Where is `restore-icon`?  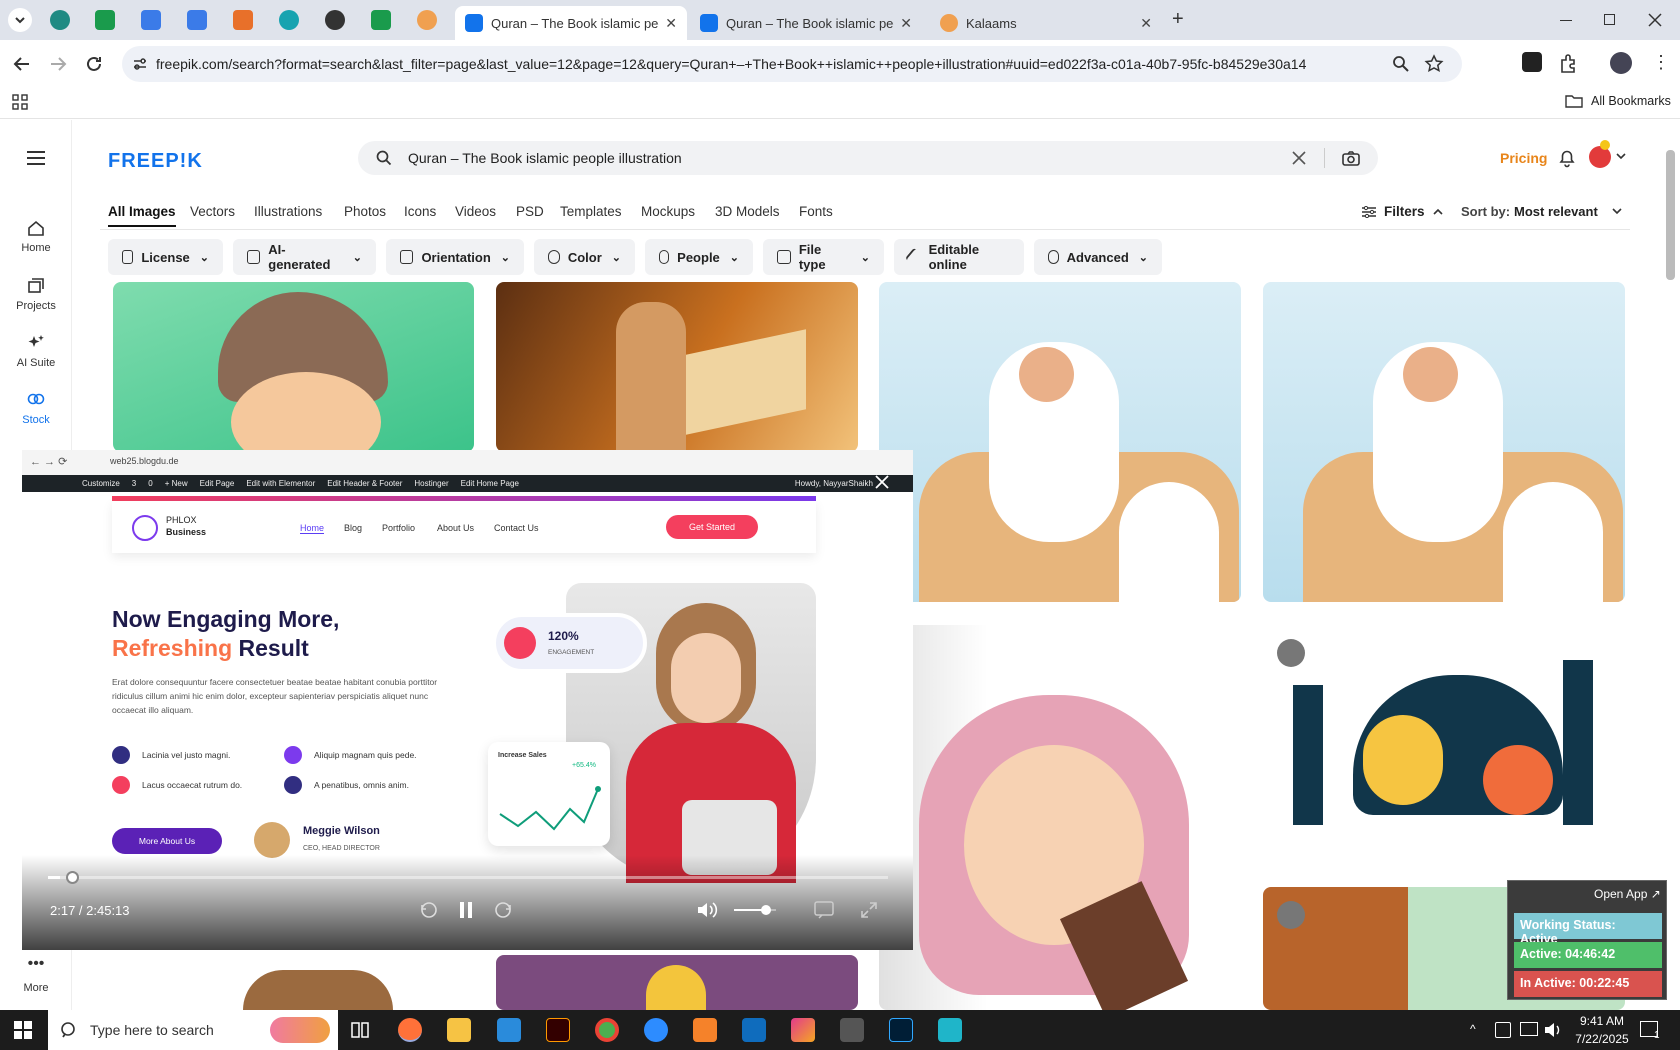 restore-icon is located at coordinates (1609, 19).